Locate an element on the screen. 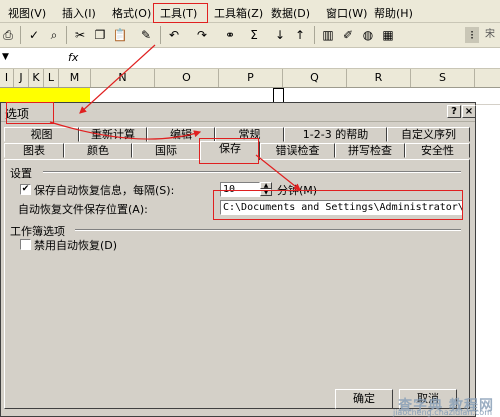  menu-format: 格式(O) is located at coordinates (131, 13).